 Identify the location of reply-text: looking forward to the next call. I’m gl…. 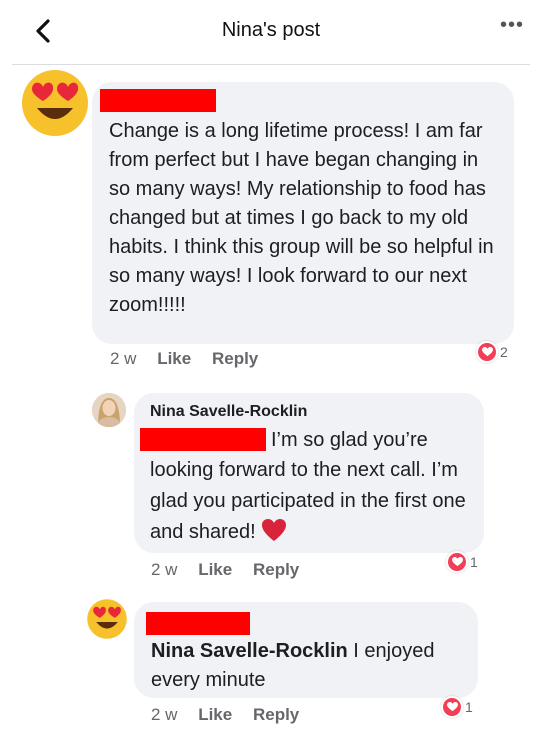
(308, 501).